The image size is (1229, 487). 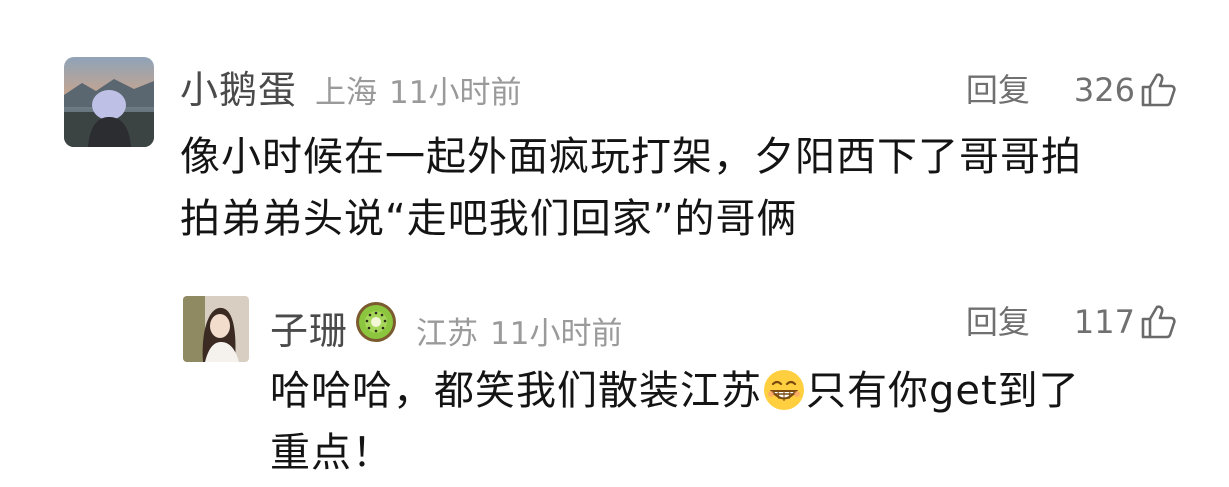 What do you see at coordinates (376, 322) in the screenshot?
I see `kiwi-icon` at bounding box center [376, 322].